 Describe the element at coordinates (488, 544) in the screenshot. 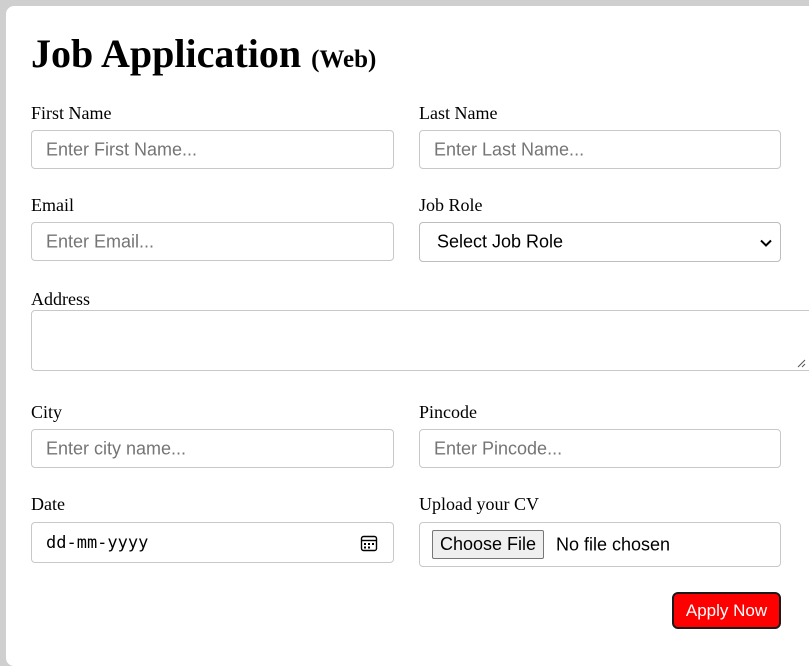

I see `choose-file-button: Choose File` at that location.